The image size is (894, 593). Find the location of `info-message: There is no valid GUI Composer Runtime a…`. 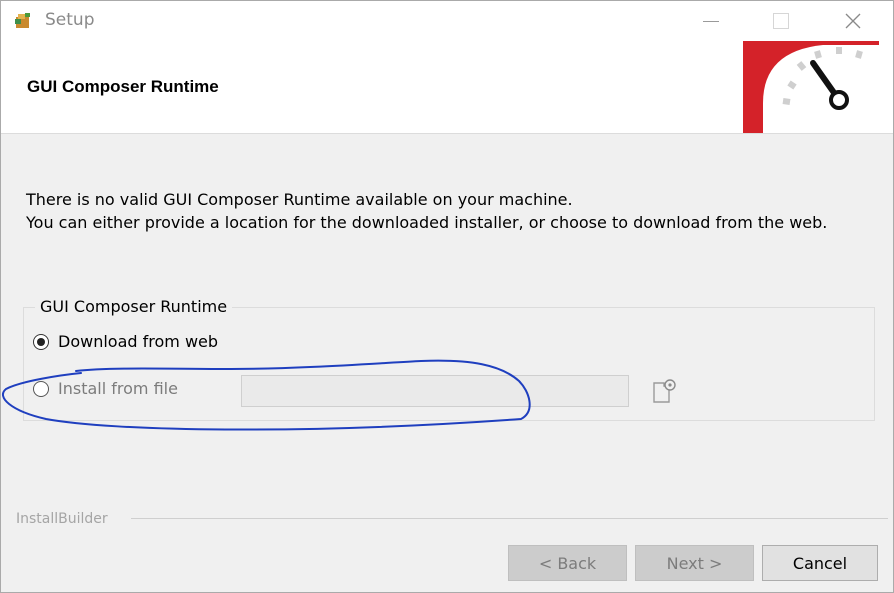

info-message: There is no valid GUI Composer Runtime a… is located at coordinates (426, 211).